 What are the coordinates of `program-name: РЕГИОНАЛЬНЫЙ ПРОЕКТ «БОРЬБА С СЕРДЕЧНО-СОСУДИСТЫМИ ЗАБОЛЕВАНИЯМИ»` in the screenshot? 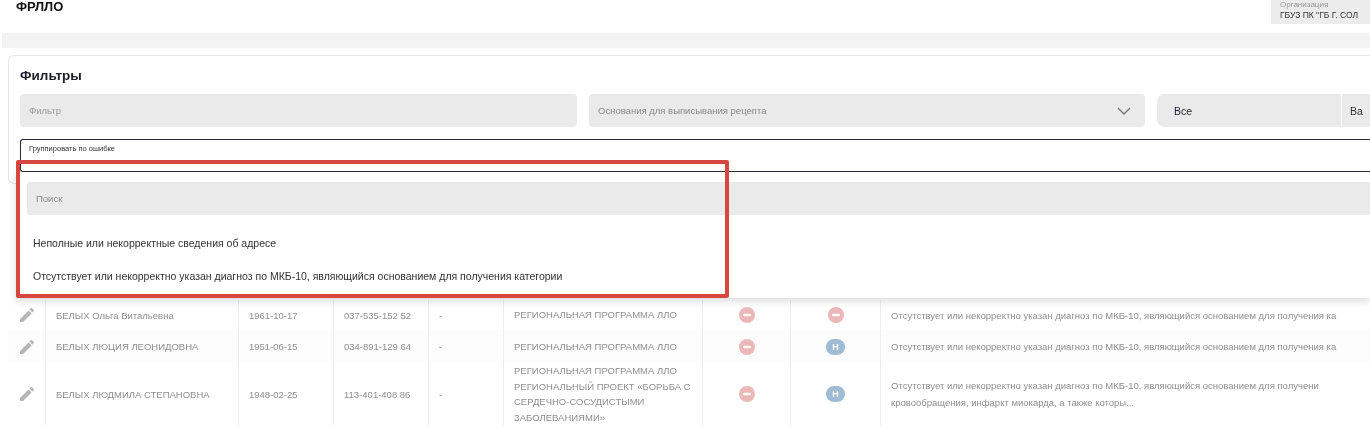 It's located at (603, 402).